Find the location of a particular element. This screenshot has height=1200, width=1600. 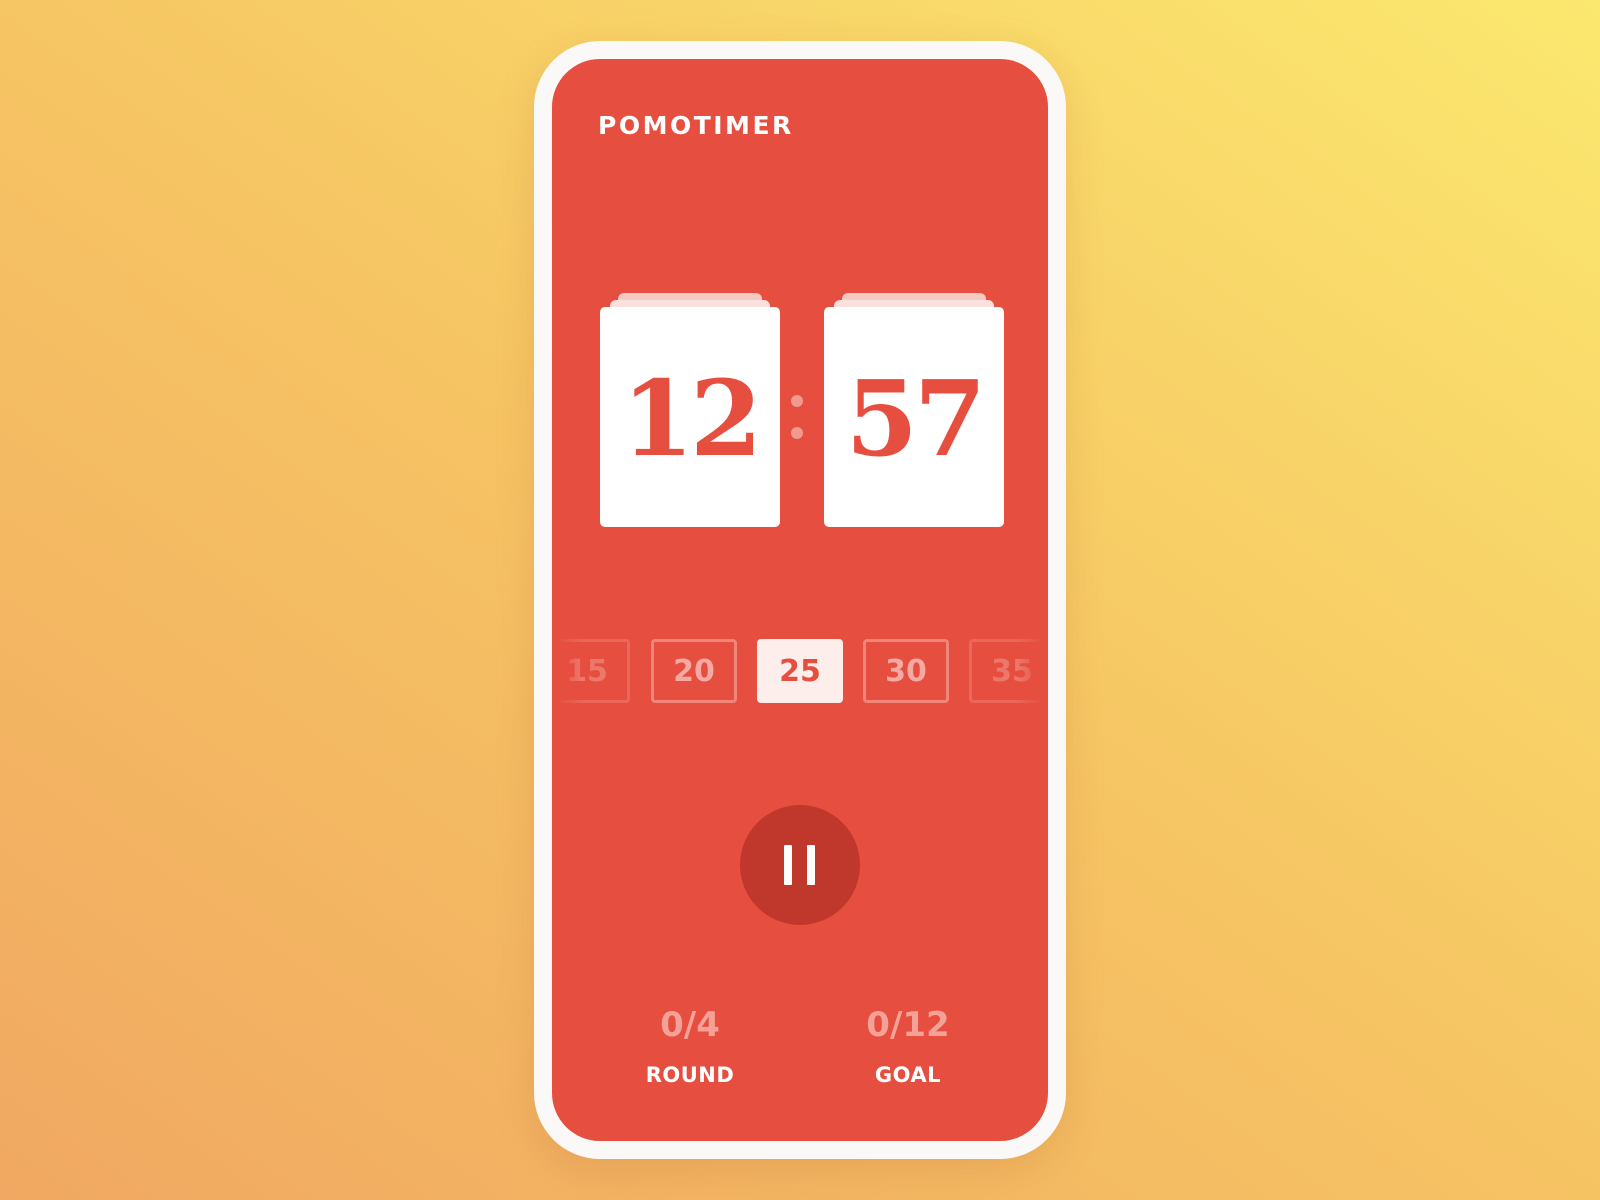

seconds-sheet: 57 is located at coordinates (914, 417).